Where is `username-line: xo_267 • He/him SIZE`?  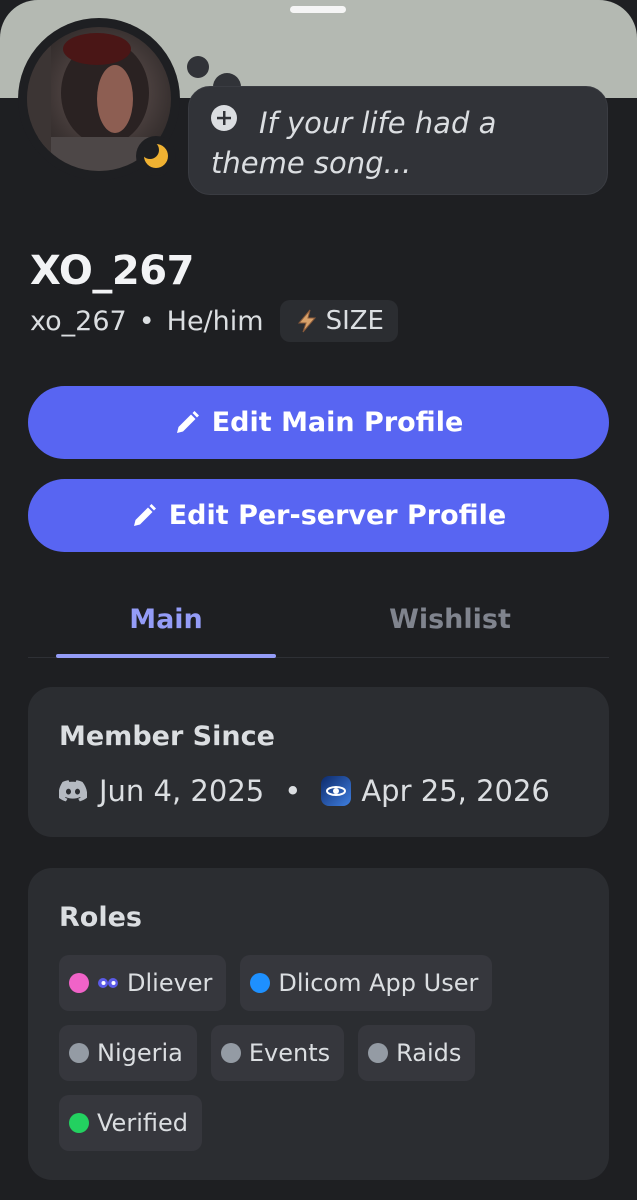 username-line: xo_267 • He/him SIZE is located at coordinates (214, 321).